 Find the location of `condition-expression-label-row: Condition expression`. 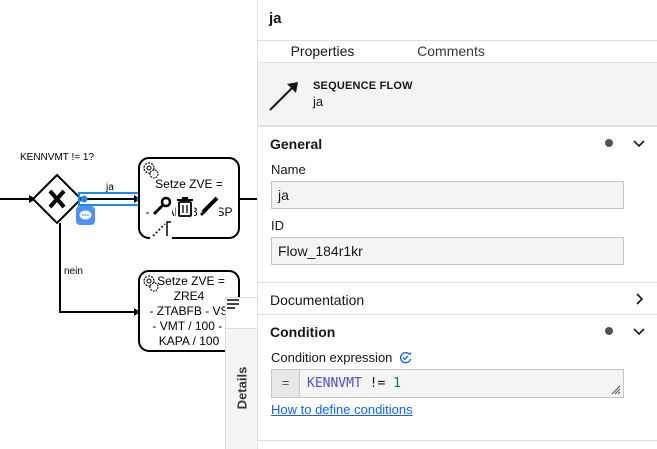

condition-expression-label-row: Condition expression is located at coordinates (341, 357).